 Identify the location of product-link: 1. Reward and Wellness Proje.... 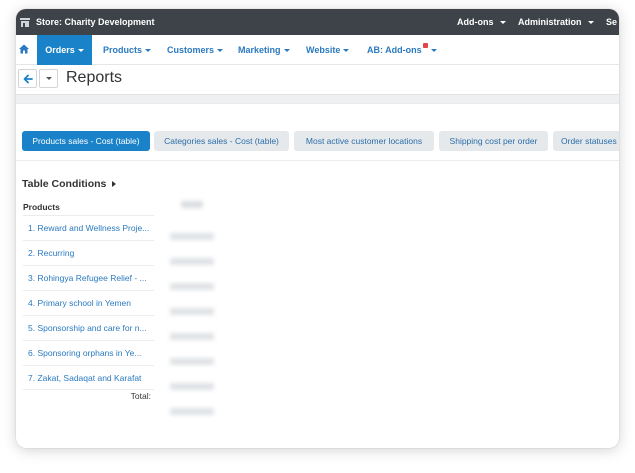
(88, 228).